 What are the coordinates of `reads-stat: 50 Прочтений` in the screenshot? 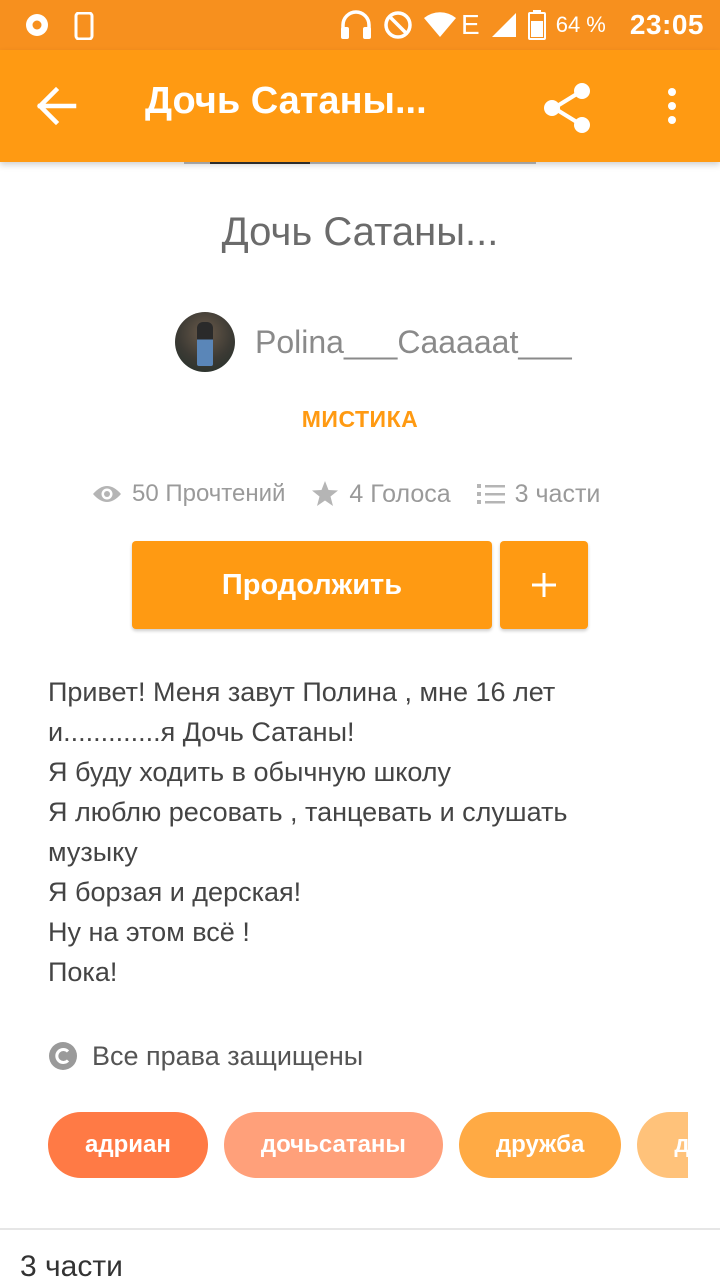 It's located at (188, 494).